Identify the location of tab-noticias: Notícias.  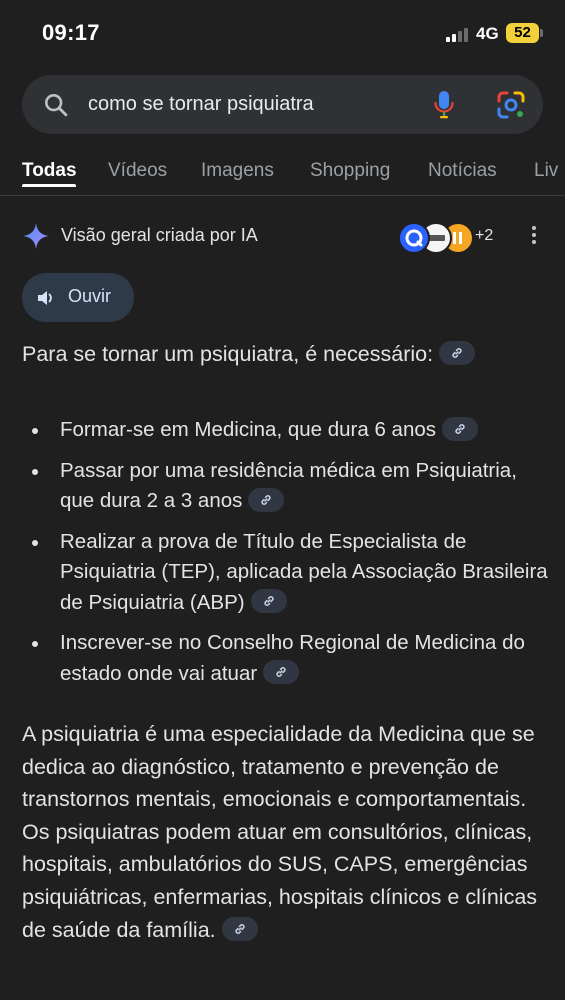
(462, 171).